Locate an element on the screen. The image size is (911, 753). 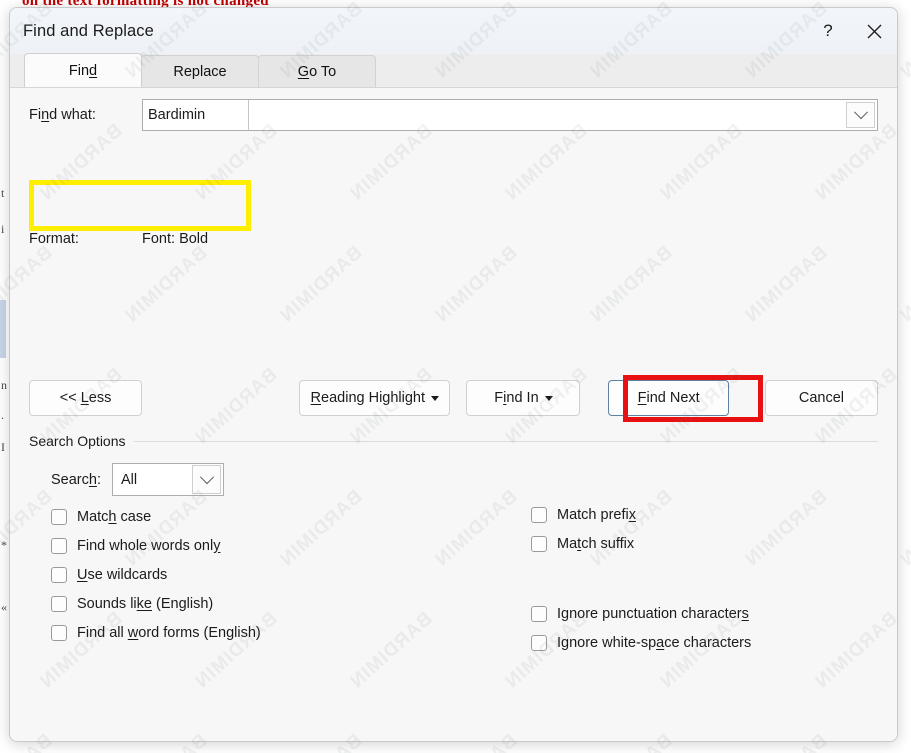
less-button-label: << Less is located at coordinates (85, 398).